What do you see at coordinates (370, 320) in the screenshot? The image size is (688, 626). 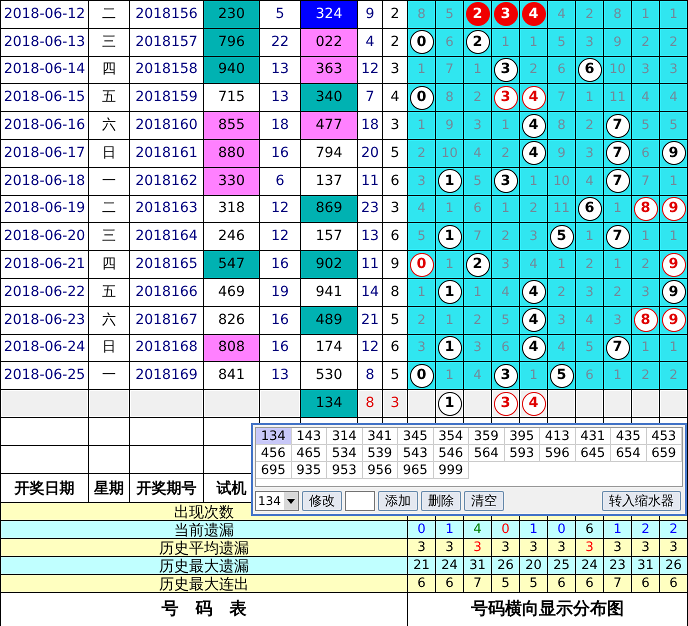 I see `table-cell: 21` at bounding box center [370, 320].